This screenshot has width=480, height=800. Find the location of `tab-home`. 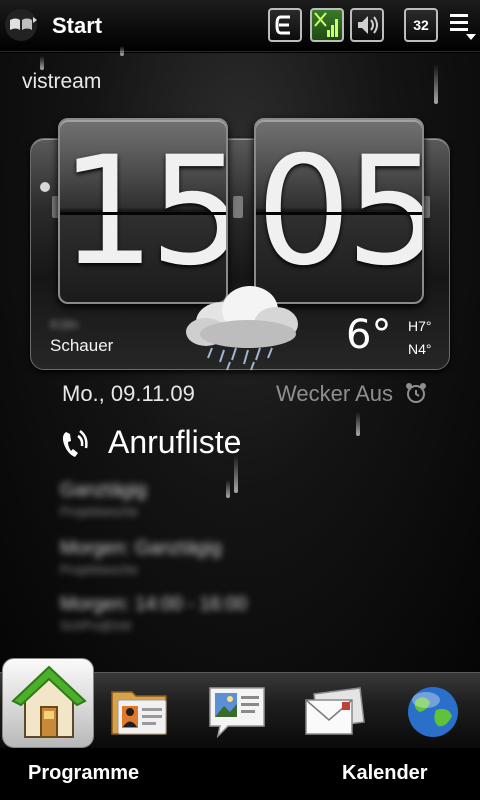

tab-home is located at coordinates (48, 703).